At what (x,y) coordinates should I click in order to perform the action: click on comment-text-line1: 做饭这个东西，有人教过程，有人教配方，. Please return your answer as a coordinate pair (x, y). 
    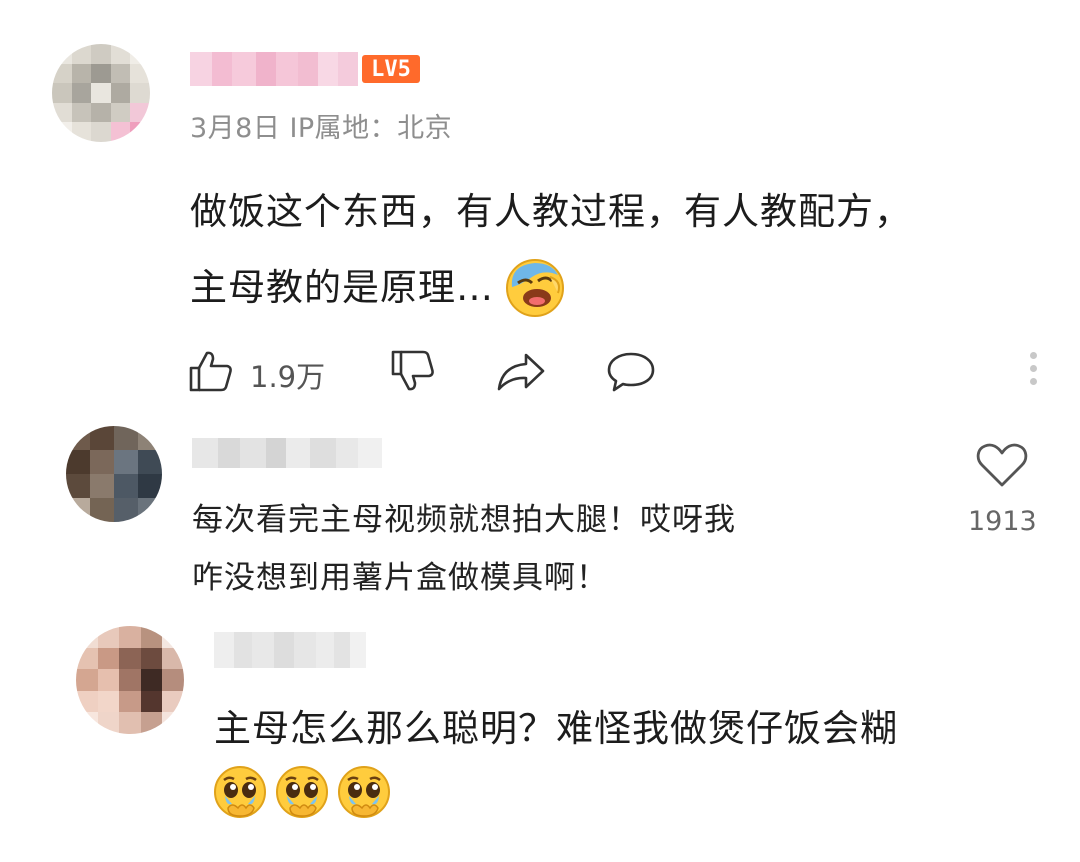
    Looking at the image, I should click on (551, 211).